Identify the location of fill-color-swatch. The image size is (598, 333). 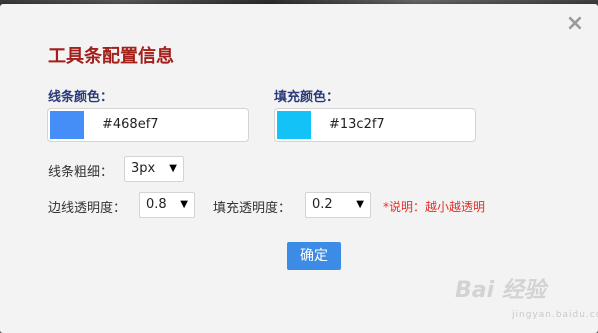
(294, 125).